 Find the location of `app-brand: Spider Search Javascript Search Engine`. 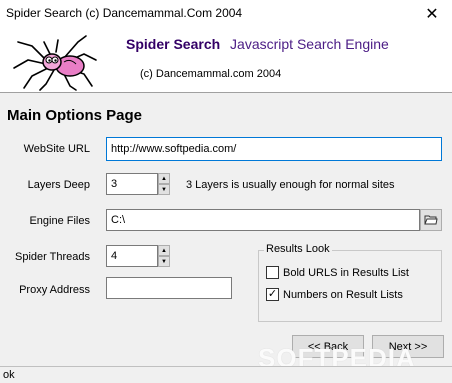

app-brand: Spider Search Javascript Search Engine is located at coordinates (257, 44).